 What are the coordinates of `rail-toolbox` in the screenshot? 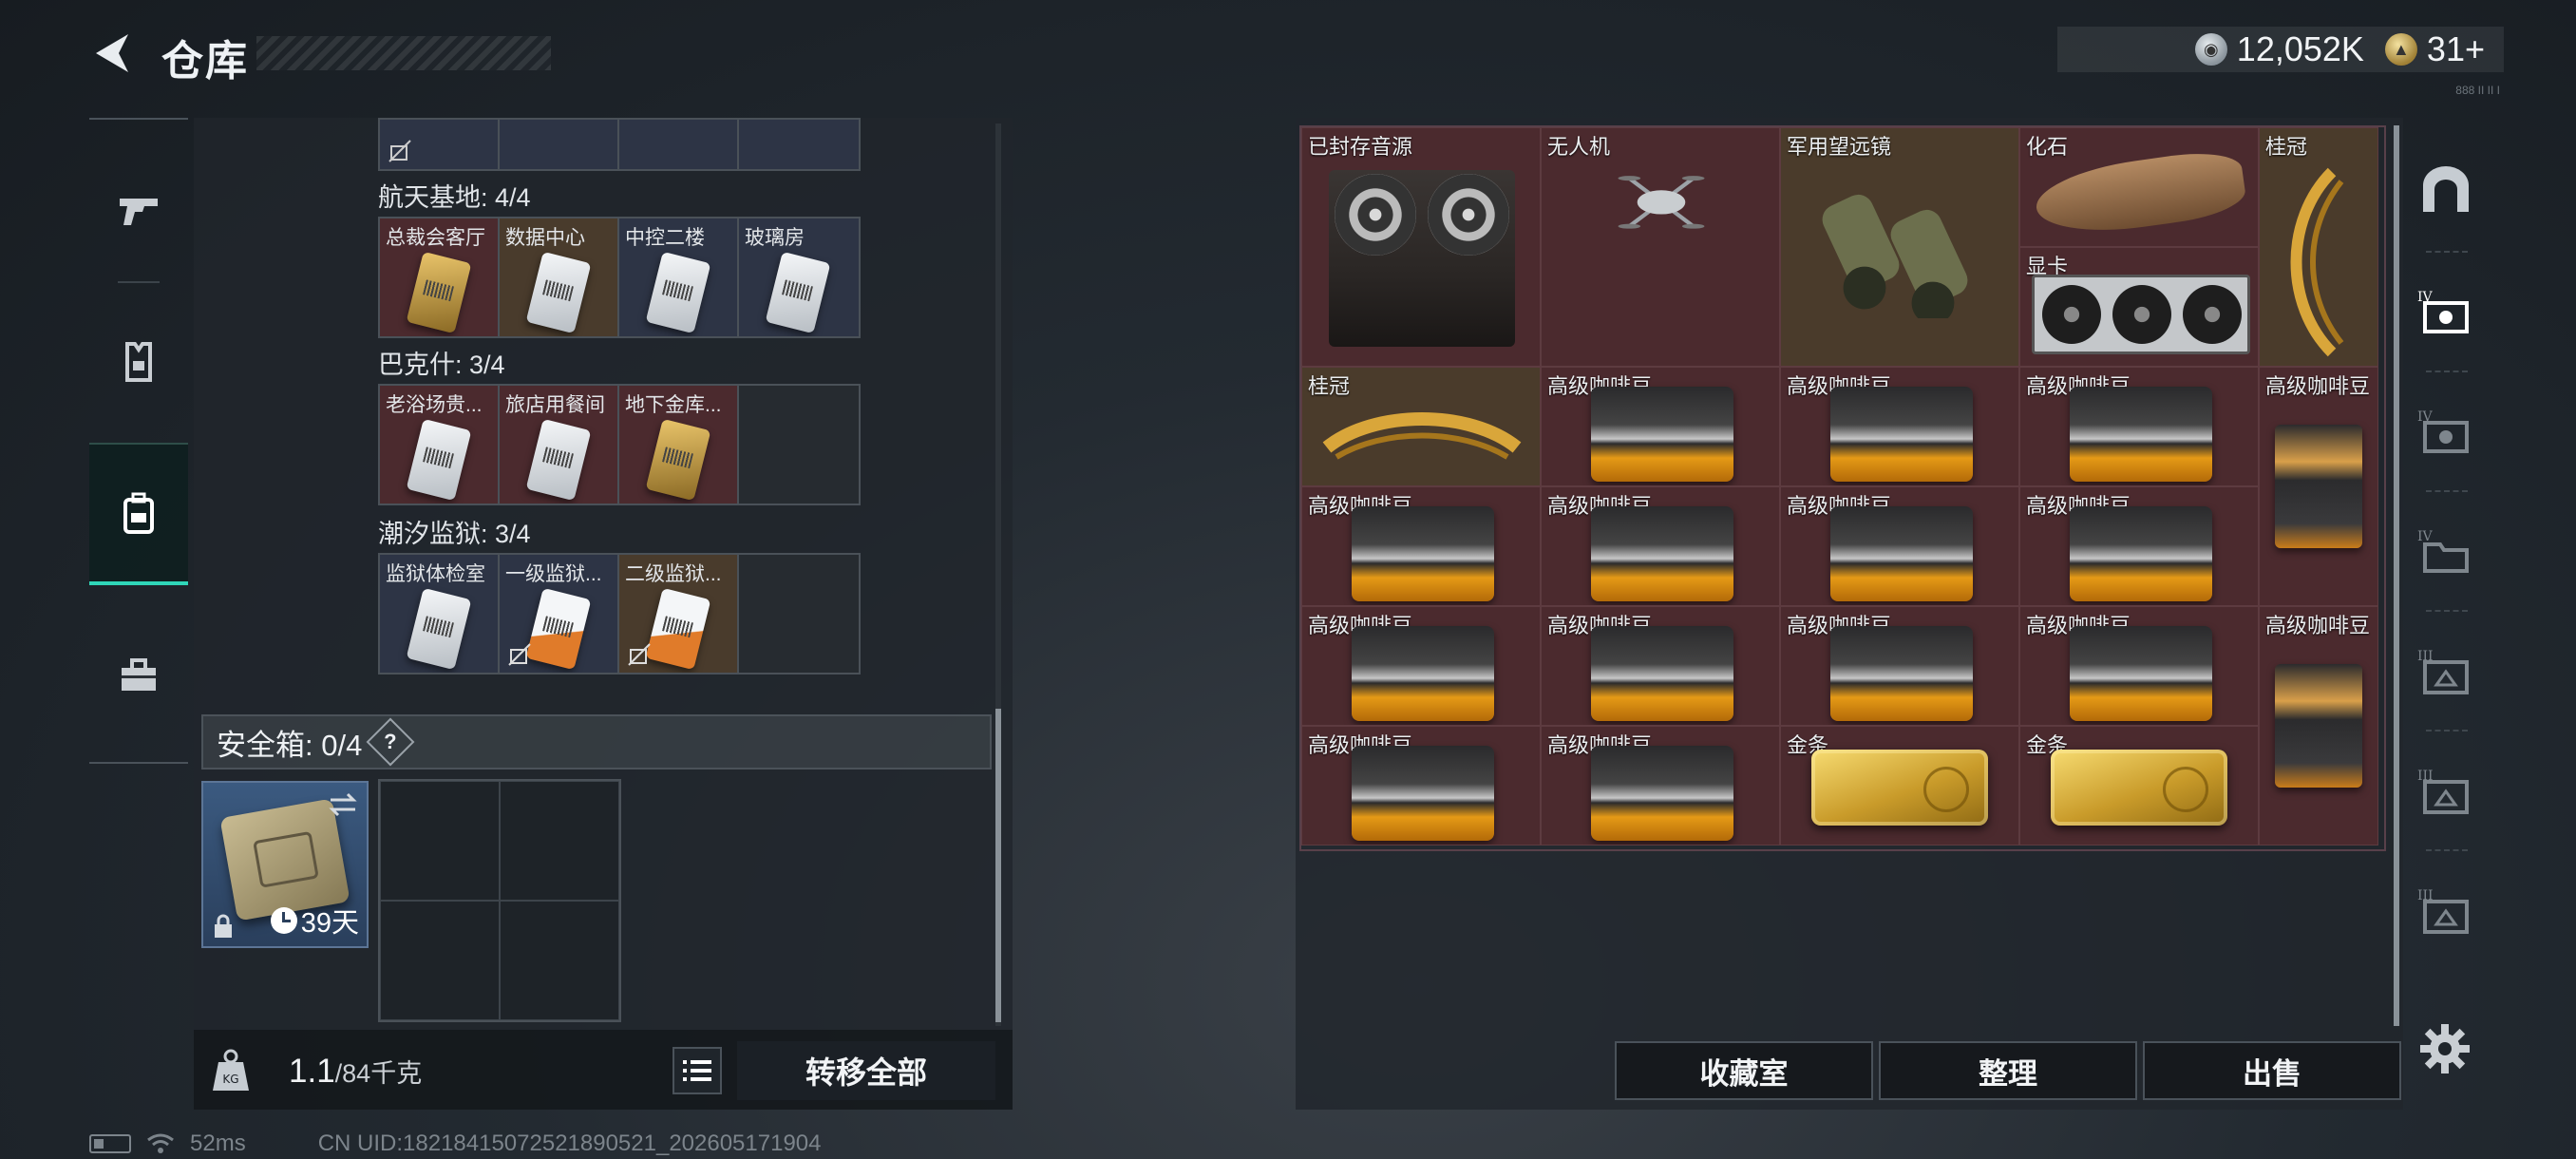 It's located at (138, 675).